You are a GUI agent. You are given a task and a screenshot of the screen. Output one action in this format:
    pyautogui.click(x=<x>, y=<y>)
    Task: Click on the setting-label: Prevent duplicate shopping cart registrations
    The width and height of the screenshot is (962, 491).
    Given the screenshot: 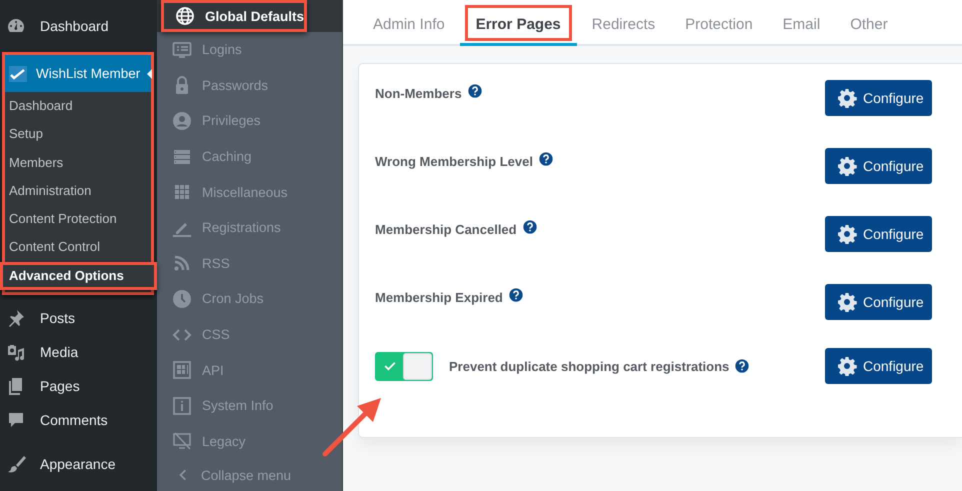 What is the action you would take?
    pyautogui.click(x=589, y=366)
    